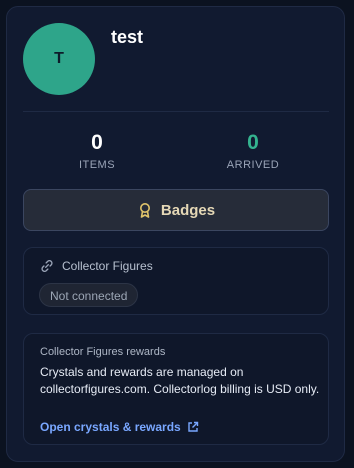 This screenshot has width=354, height=468. Describe the element at coordinates (110, 427) in the screenshot. I see `open-crystals-rewards-label: Open crystals & rewards` at that location.